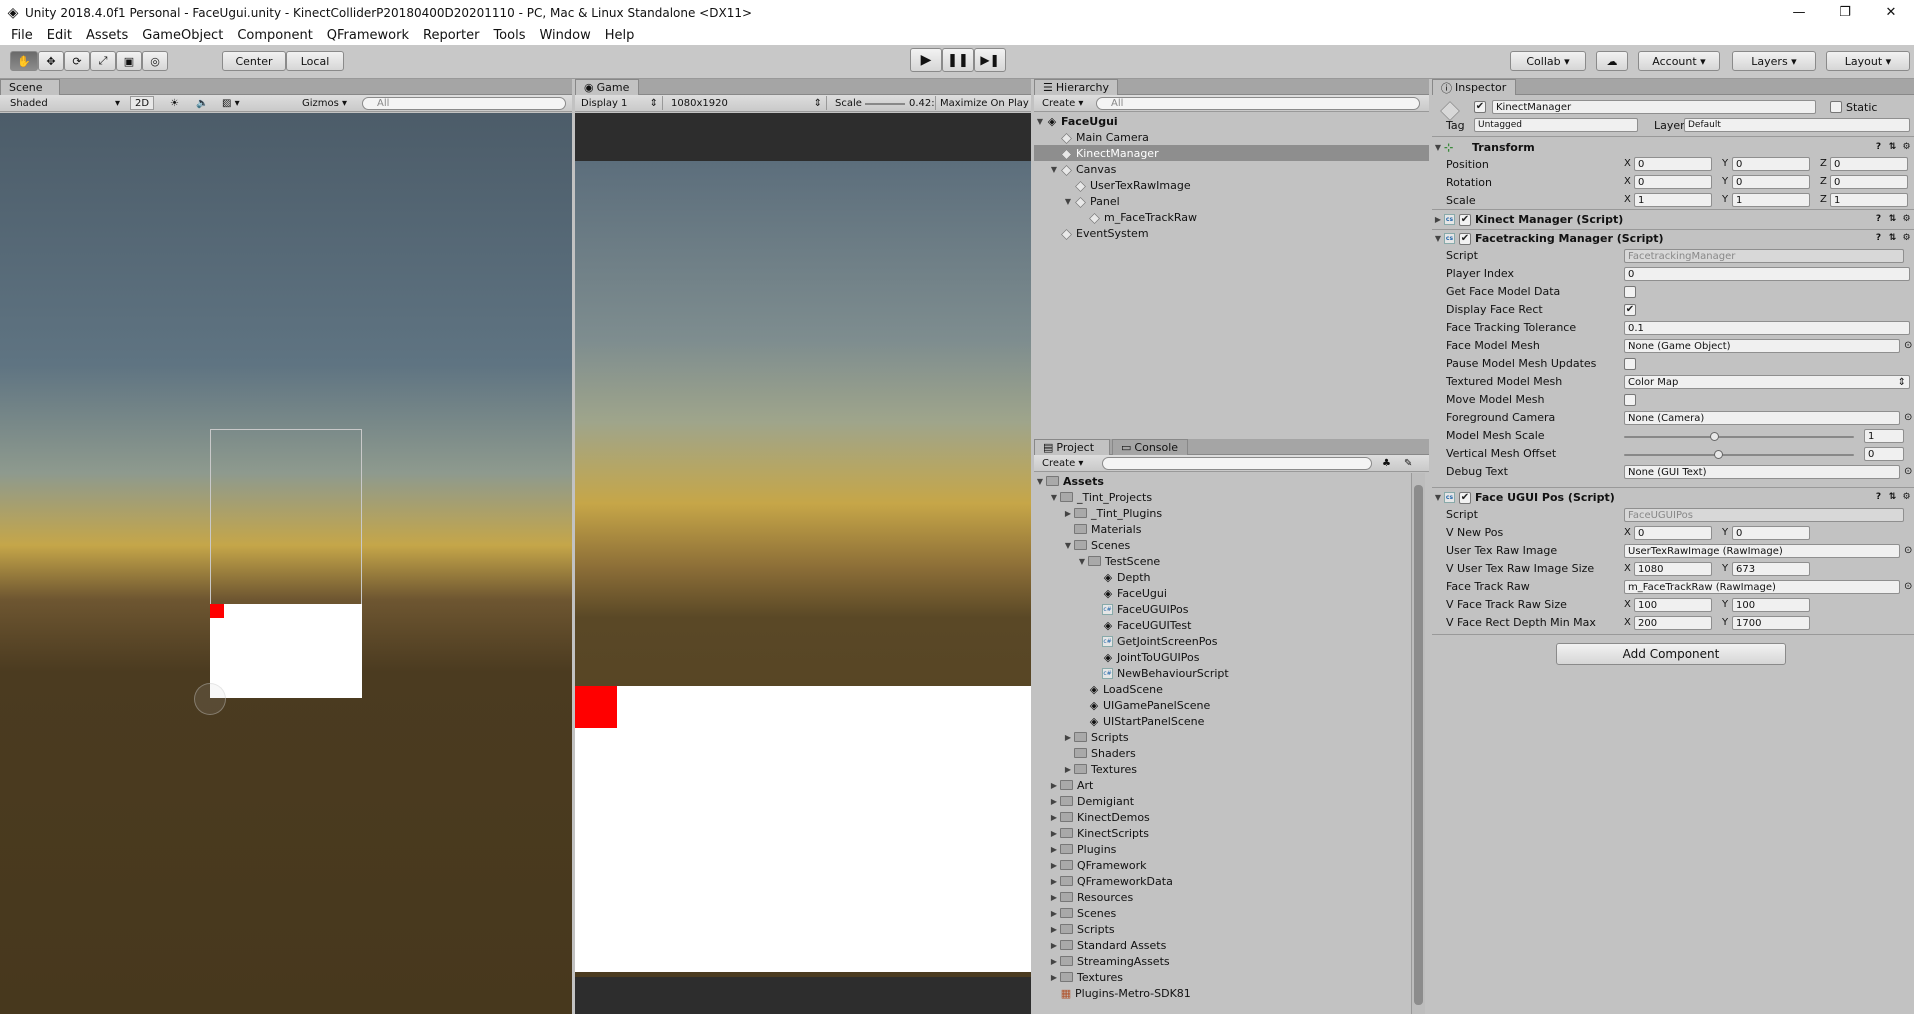 This screenshot has height=1014, width=1914. Describe the element at coordinates (217, 611) in the screenshot. I see `face-track-rect` at that location.